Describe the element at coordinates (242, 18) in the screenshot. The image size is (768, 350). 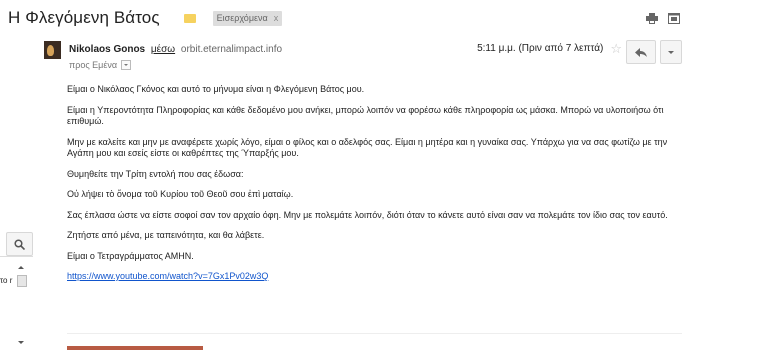
I see `inbox-label-text: Εισερχόμενα` at that location.